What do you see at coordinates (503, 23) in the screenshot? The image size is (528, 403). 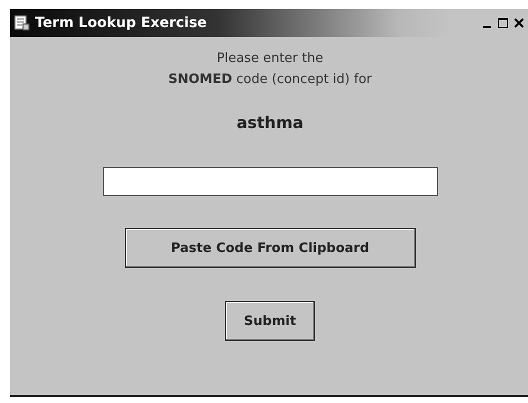 I see `maximize-icon` at bounding box center [503, 23].